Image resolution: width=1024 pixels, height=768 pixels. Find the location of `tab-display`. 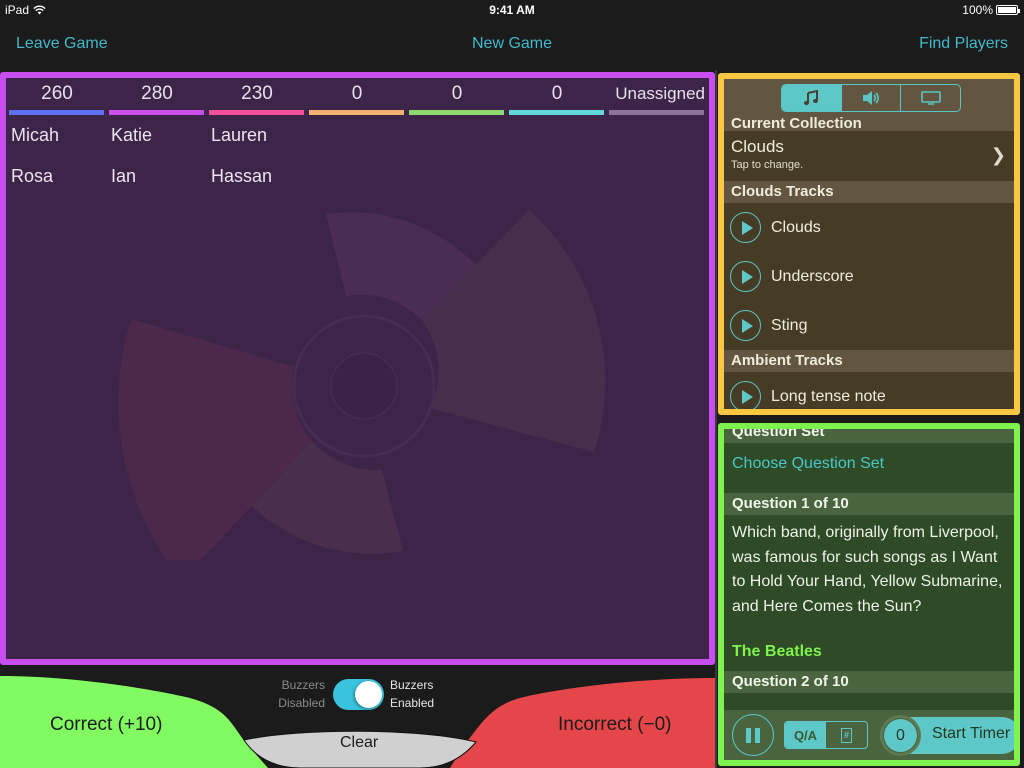

tab-display is located at coordinates (930, 98).